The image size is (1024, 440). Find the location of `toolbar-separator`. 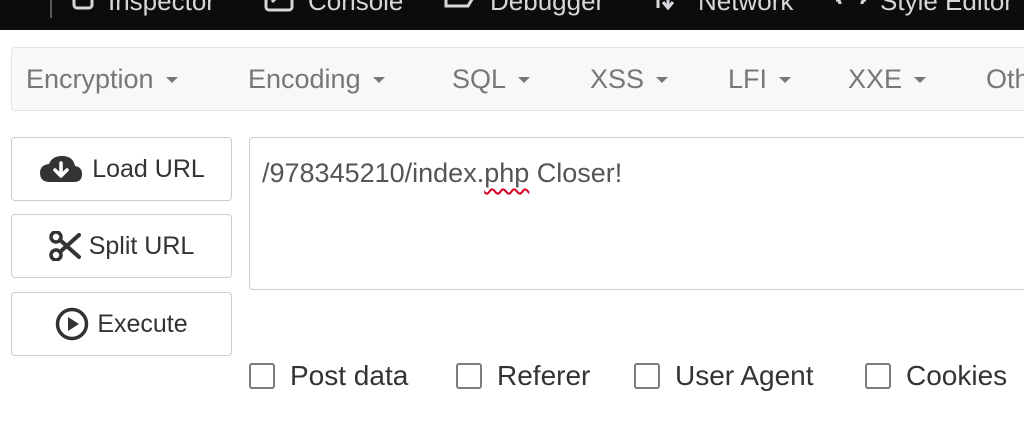

toolbar-separator is located at coordinates (51, 9).